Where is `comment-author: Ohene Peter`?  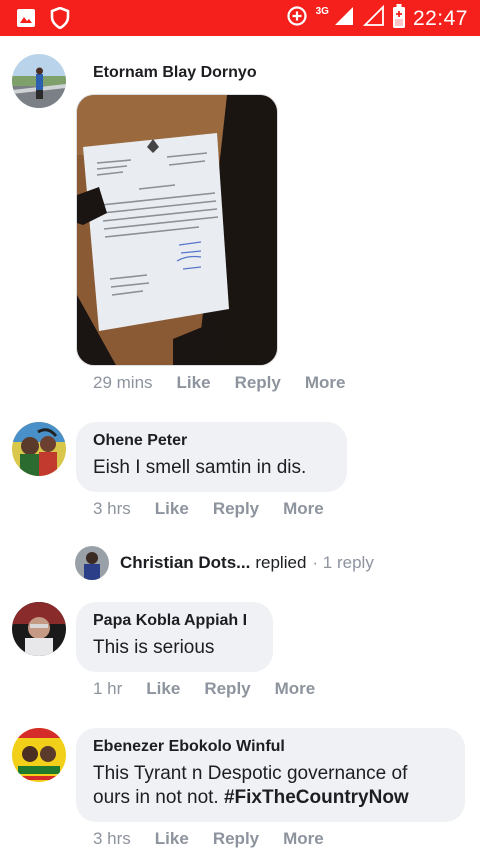
comment-author: Ohene Peter is located at coordinates (211, 441).